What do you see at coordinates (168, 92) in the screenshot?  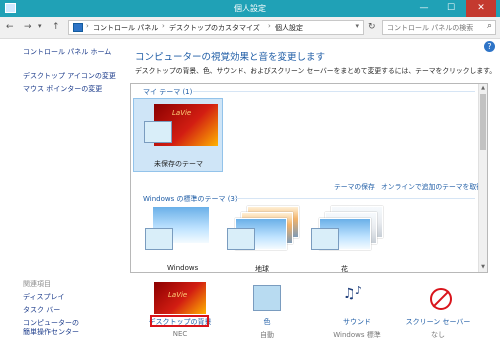 I see `my-themes-group-label: マイ テーマ (1)` at bounding box center [168, 92].